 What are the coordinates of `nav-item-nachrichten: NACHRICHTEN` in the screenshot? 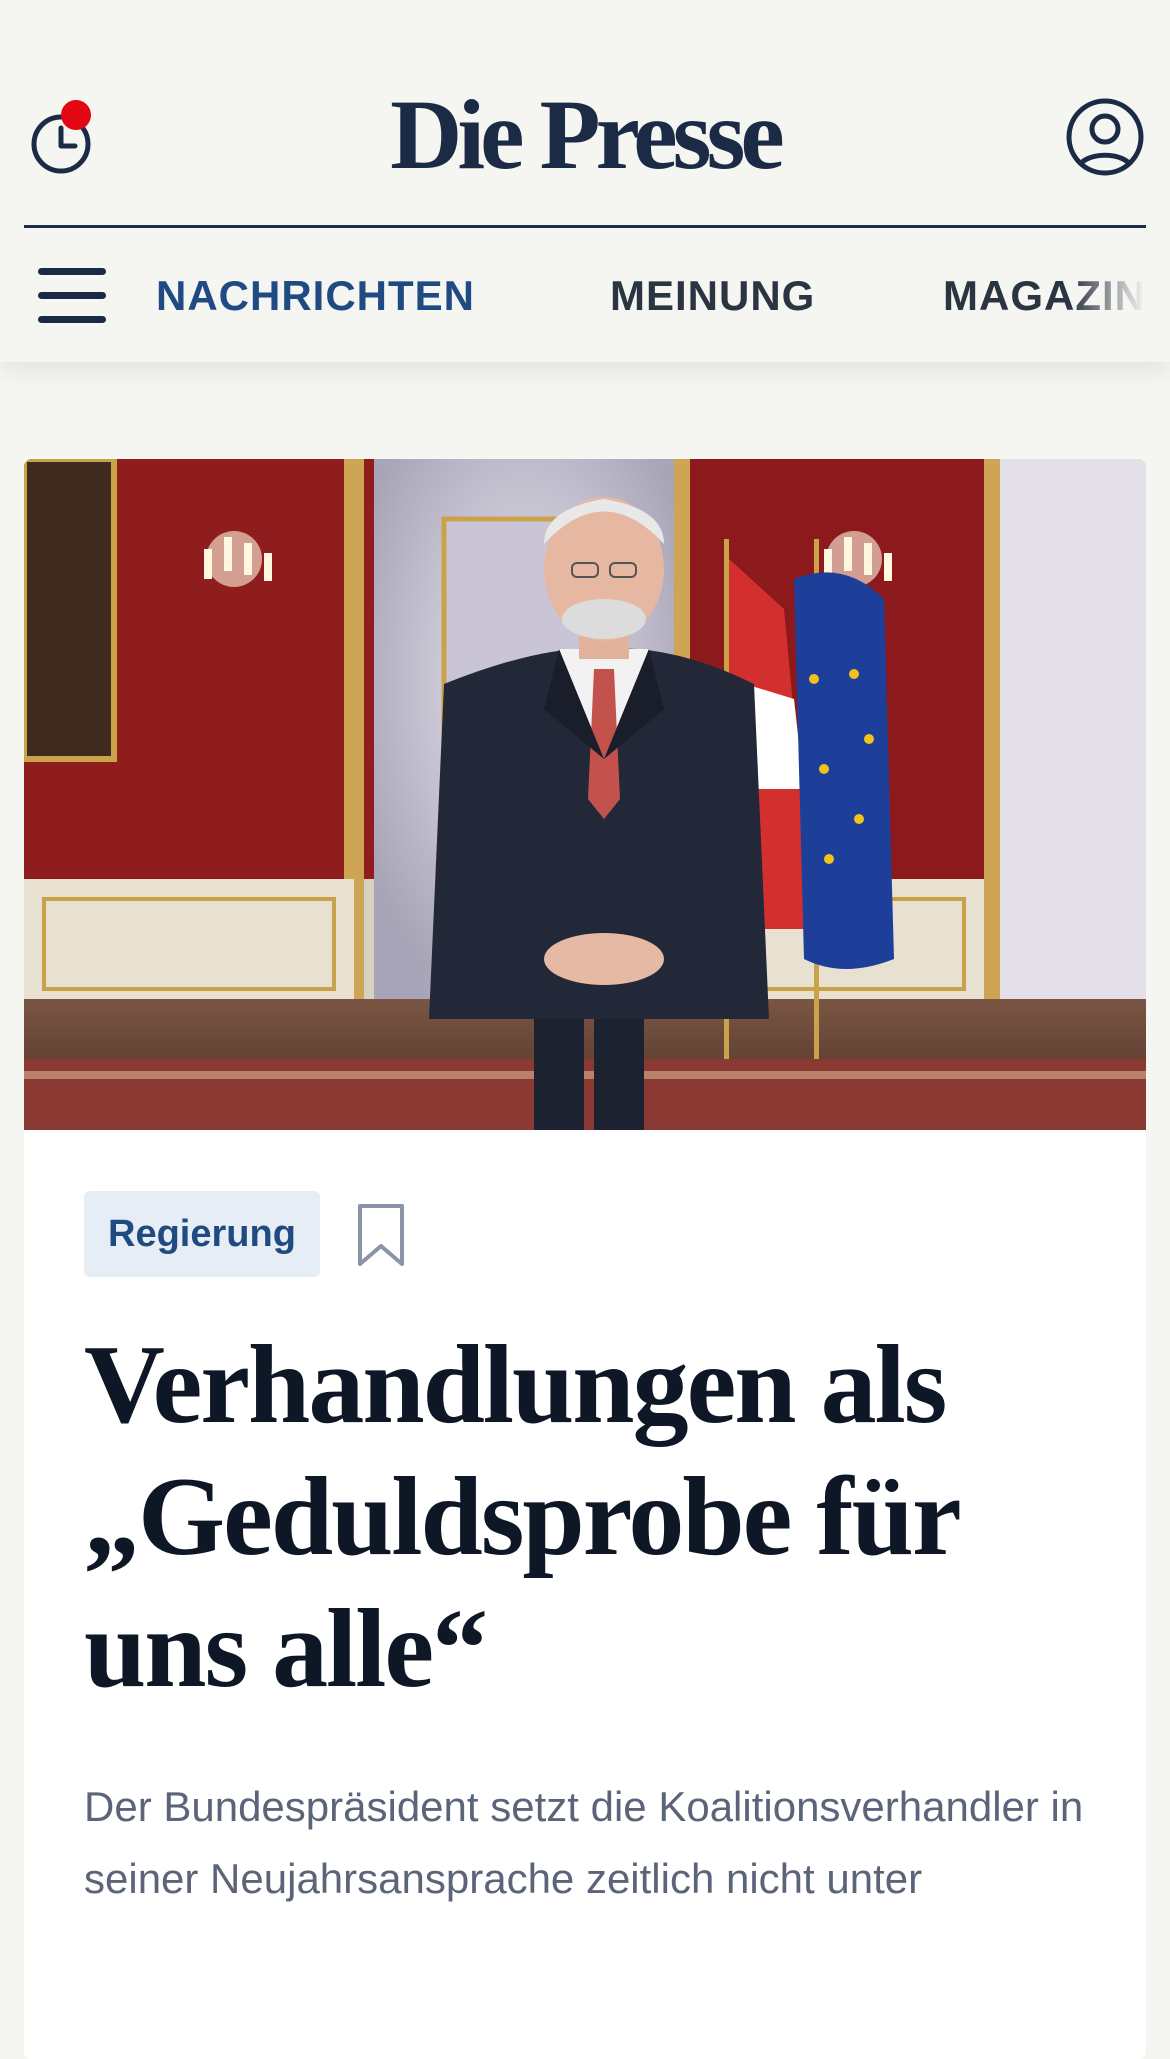 It's located at (315, 296).